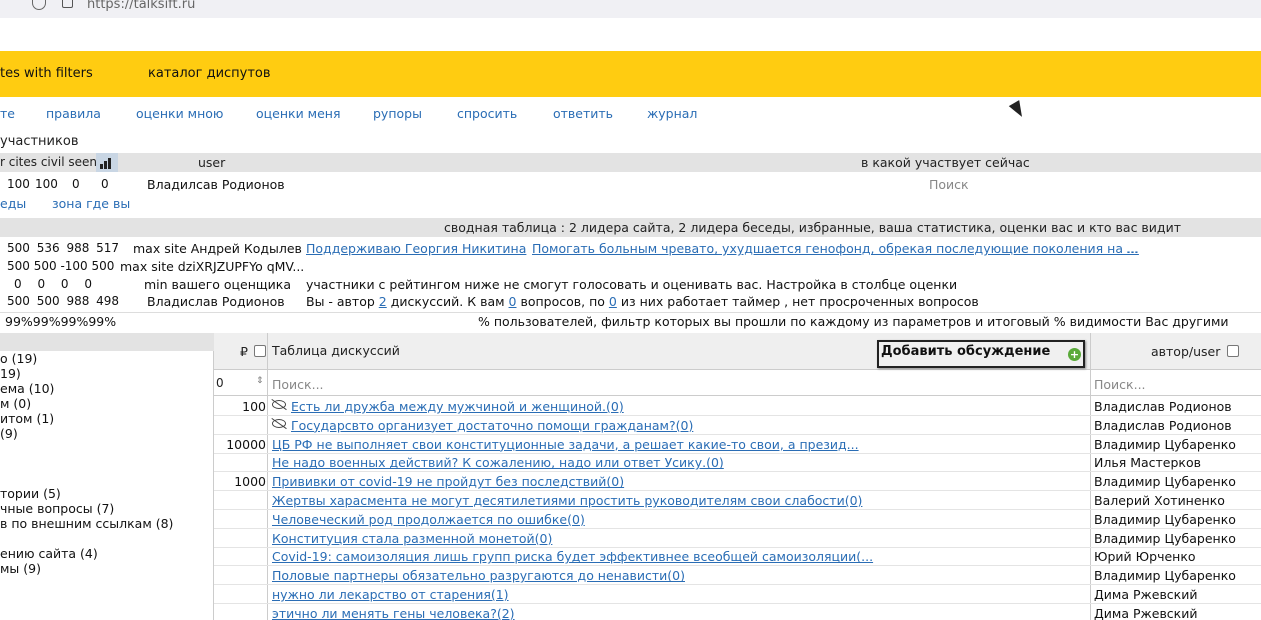 The width and height of the screenshot is (1261, 620). What do you see at coordinates (613, 301) in the screenshot?
I see `timer-count-link: 0` at bounding box center [613, 301].